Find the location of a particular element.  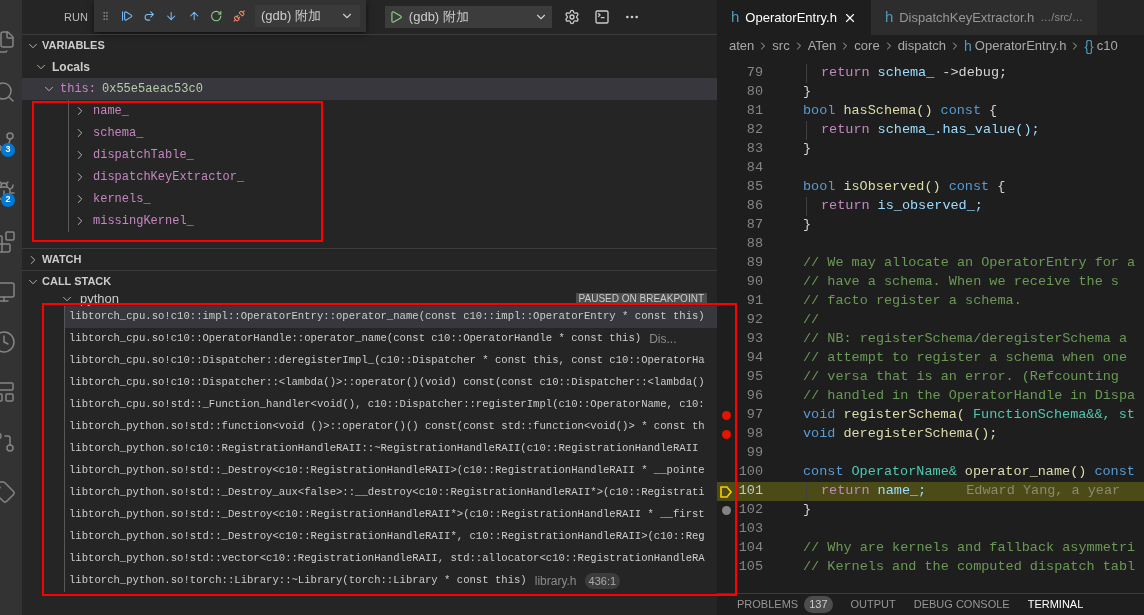

panel-tab: PROBLEMS 137 is located at coordinates (785, 604).